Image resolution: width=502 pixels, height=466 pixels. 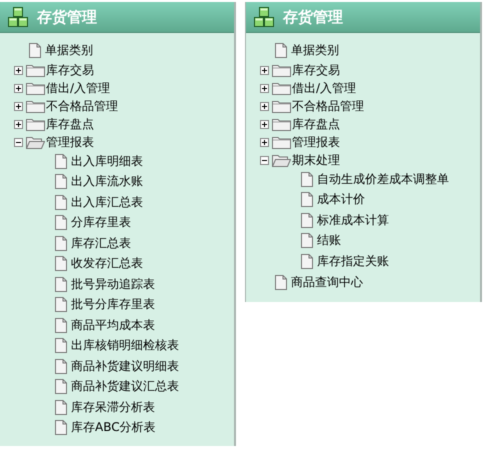 I want to click on tree-item: 库存ABC分析表, so click(x=113, y=427).